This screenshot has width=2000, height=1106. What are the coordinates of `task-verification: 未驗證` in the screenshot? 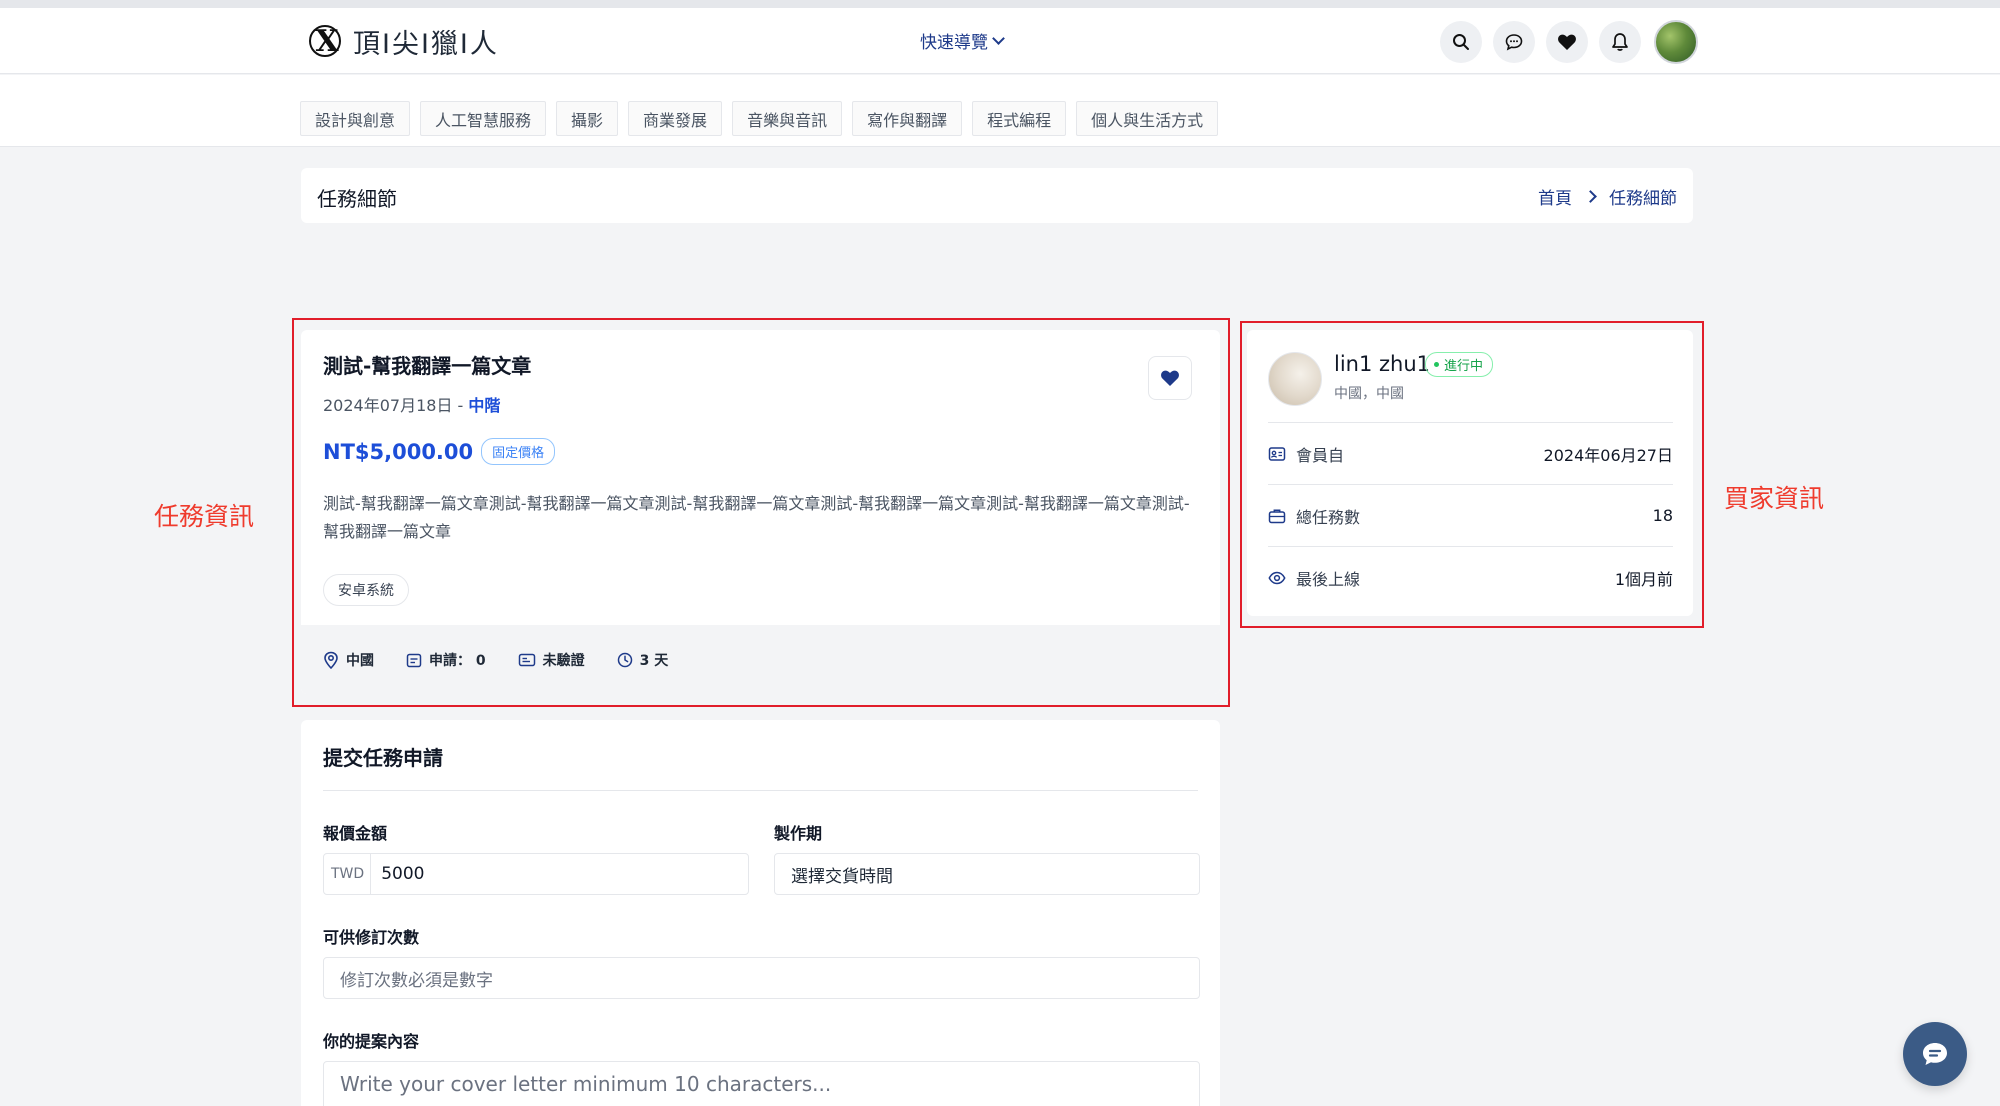 It's located at (551, 660).